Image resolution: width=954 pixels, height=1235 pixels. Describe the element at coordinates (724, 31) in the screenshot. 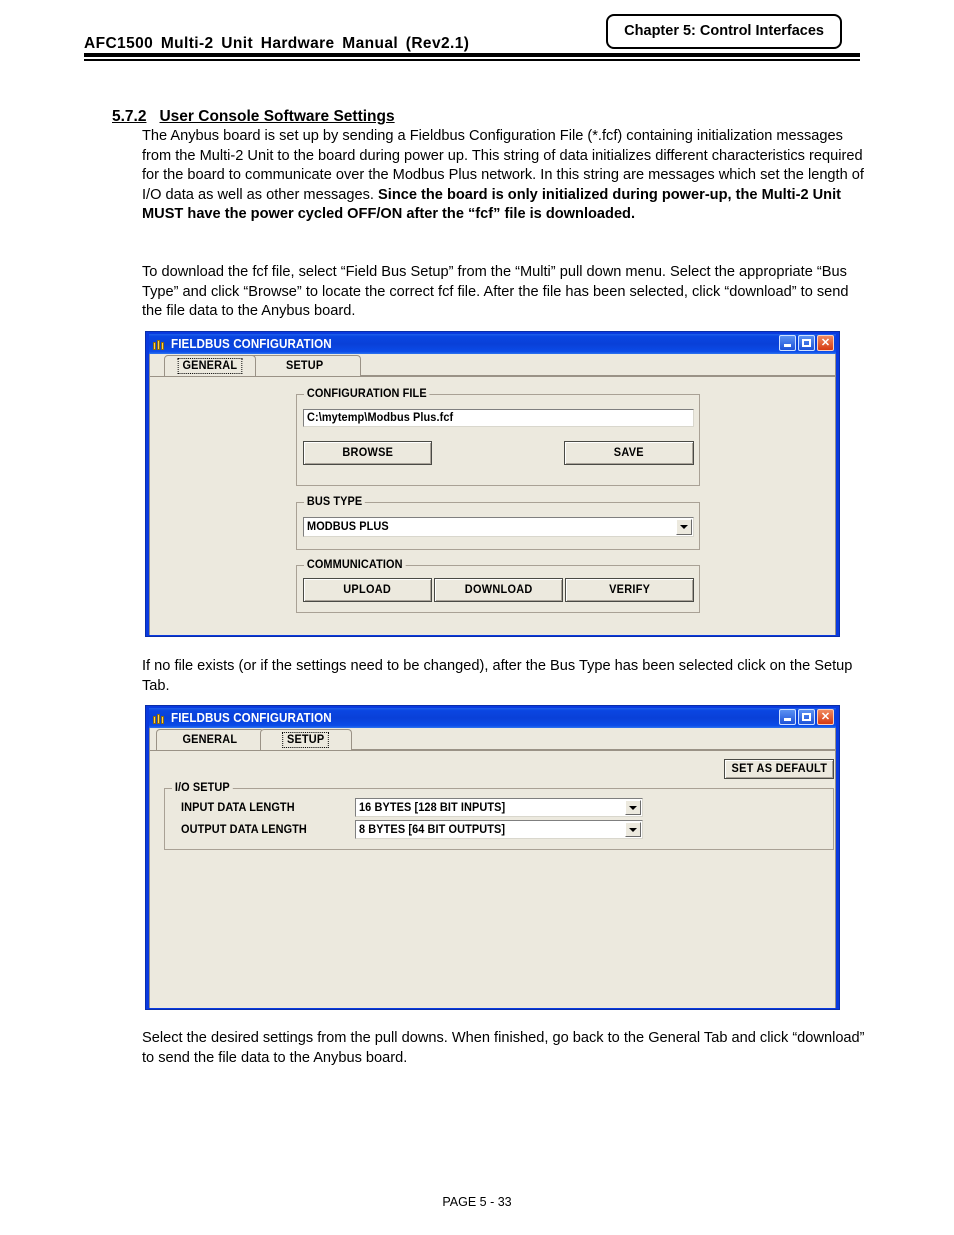

I see `chapter-badge: Chapter 5: Control Interfaces` at that location.